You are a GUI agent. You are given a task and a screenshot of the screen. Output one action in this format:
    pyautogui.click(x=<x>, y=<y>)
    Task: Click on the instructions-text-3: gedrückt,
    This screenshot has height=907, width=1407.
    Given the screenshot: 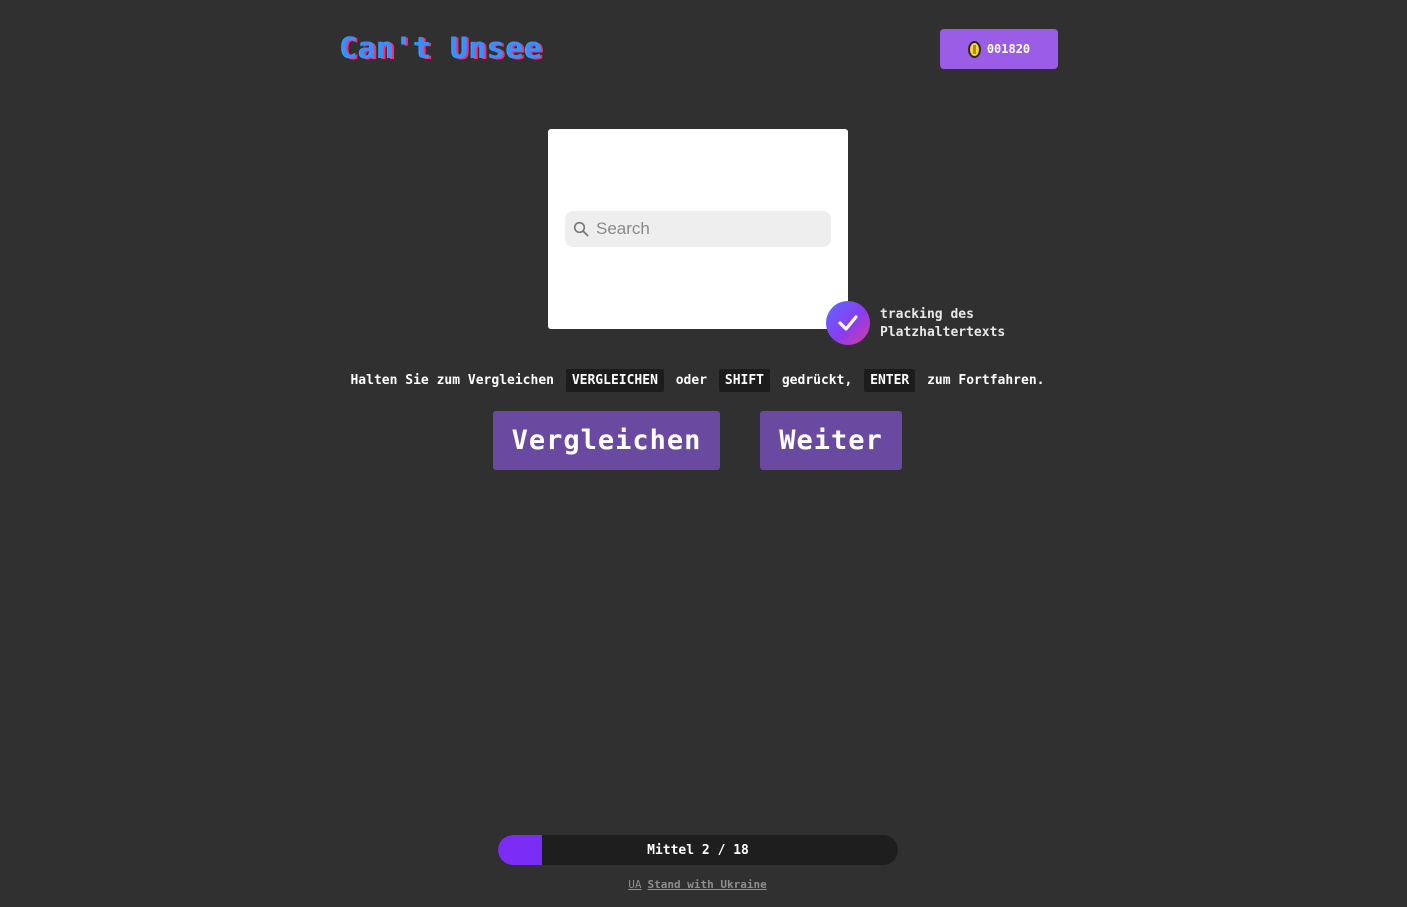 What is the action you would take?
    pyautogui.click(x=817, y=380)
    